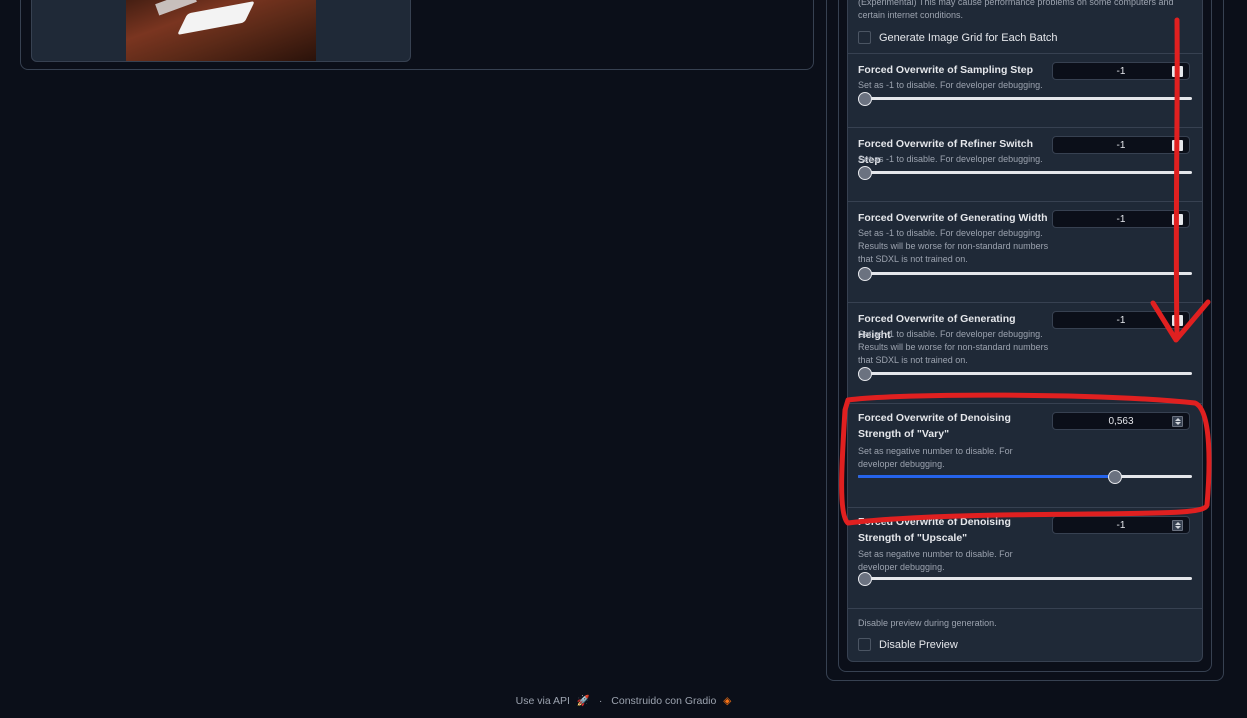 Image resolution: width=1247 pixels, height=718 pixels. I want to click on denoise-upscale-input: -1, so click(1121, 525).